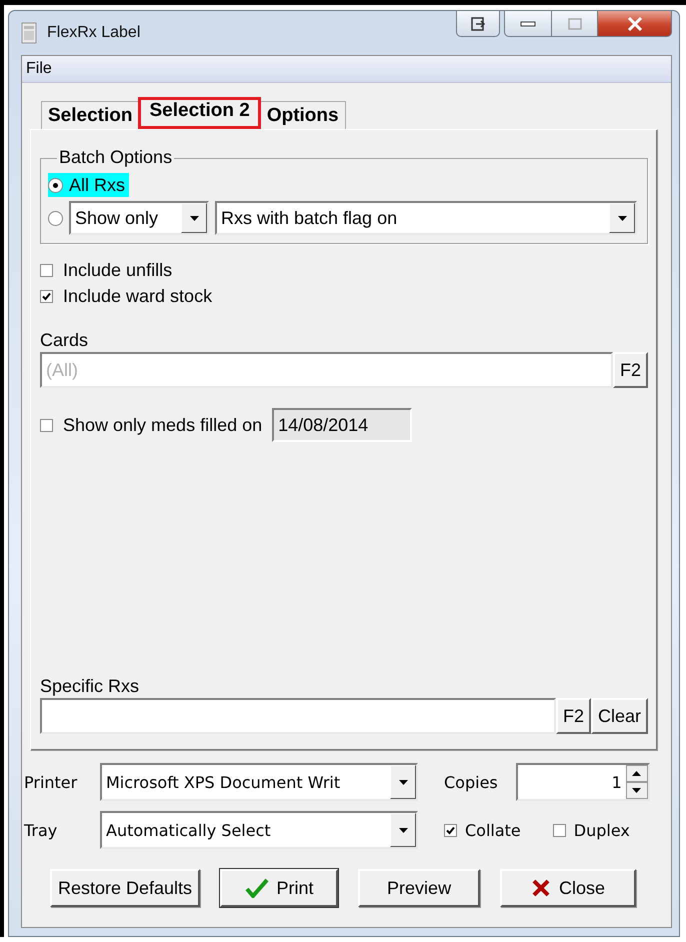 The width and height of the screenshot is (686, 942). I want to click on restore-defaults-button: Restore Defaults, so click(125, 888).